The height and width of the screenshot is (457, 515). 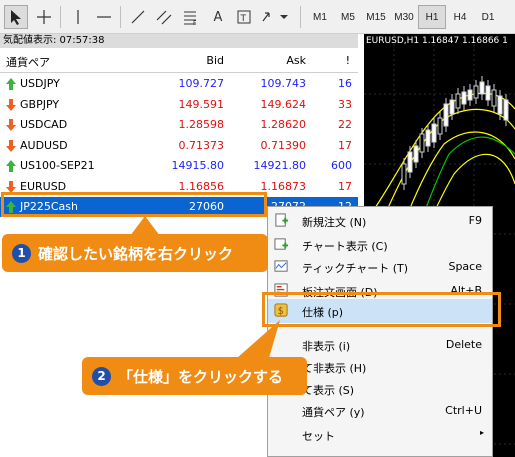 What do you see at coordinates (380, 411) in the screenshot?
I see `menu-item: 通貨ペア (y) Ctrl+U` at bounding box center [380, 411].